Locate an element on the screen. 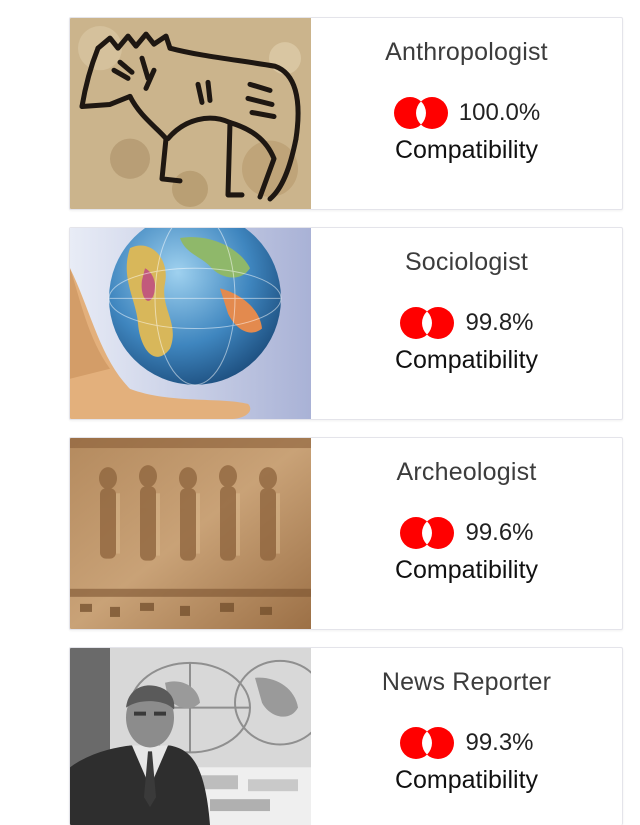 This screenshot has width=640, height=825. career-card-info: News Reporter 99.3% Compatibility is located at coordinates (466, 736).